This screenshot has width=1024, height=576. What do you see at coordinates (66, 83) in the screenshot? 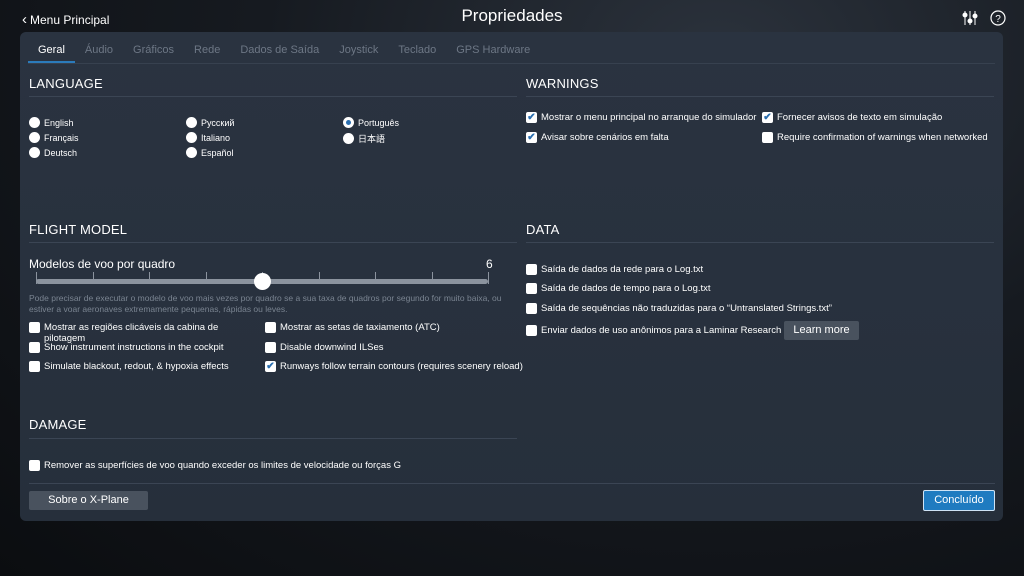
I see `language-heading: LANGUAGE` at bounding box center [66, 83].